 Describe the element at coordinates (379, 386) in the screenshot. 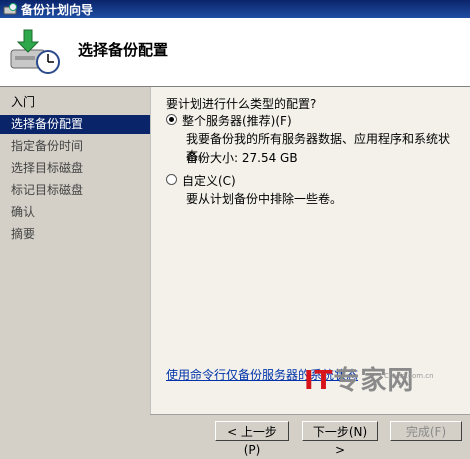

I see `site-watermark: IT专家网 Ctocio.com.cn` at that location.